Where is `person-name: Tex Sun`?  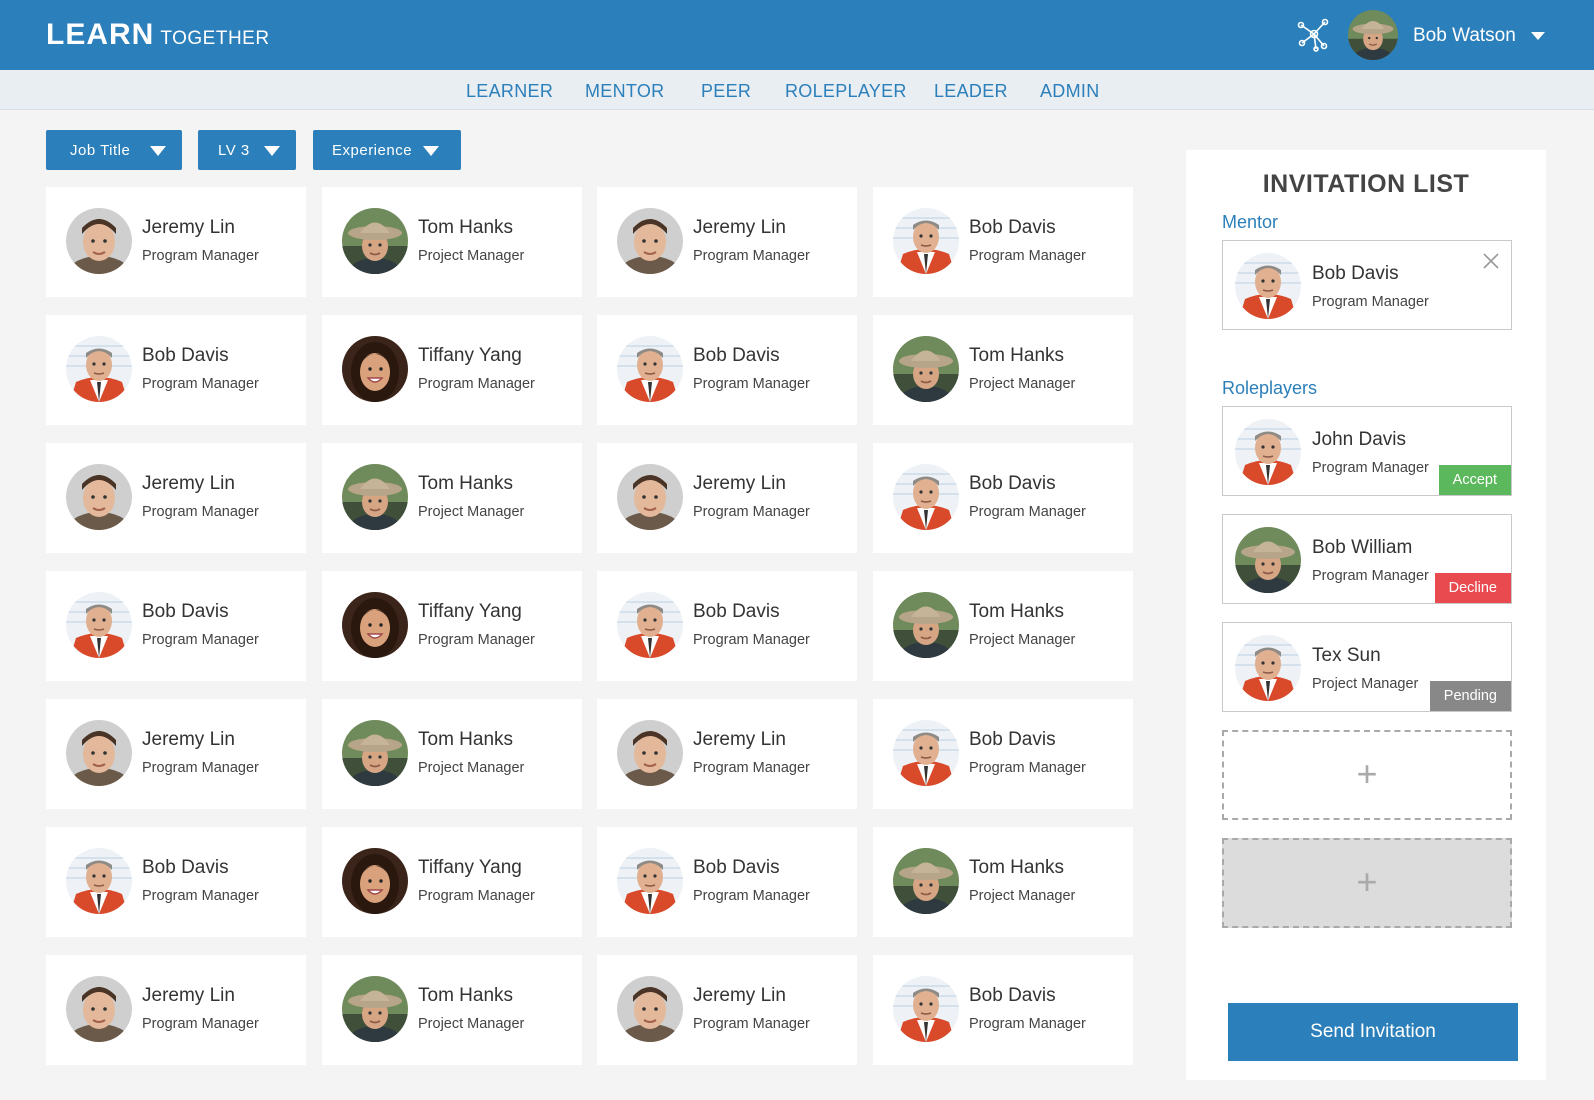 person-name: Tex Sun is located at coordinates (1346, 655).